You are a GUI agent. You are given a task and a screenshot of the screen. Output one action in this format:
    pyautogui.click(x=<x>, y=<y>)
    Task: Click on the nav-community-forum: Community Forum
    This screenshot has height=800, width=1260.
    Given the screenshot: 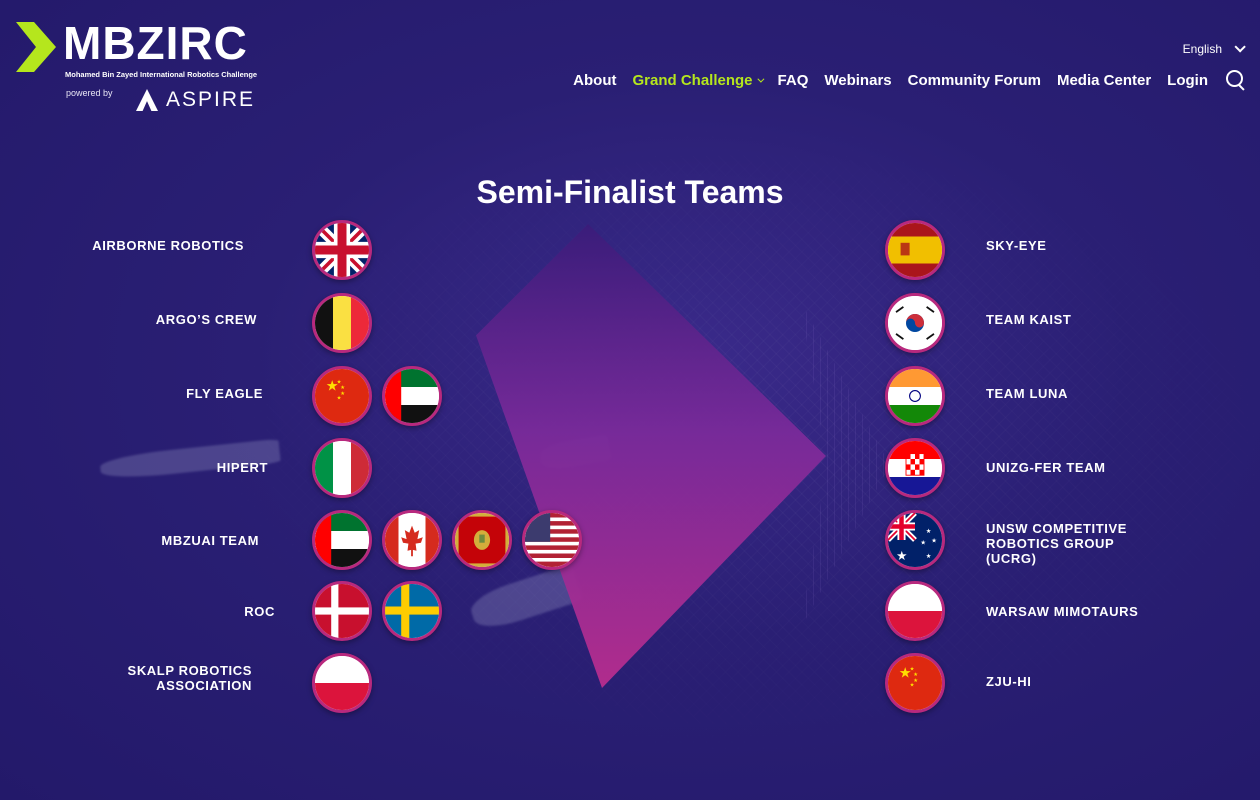 What is the action you would take?
    pyautogui.click(x=974, y=80)
    